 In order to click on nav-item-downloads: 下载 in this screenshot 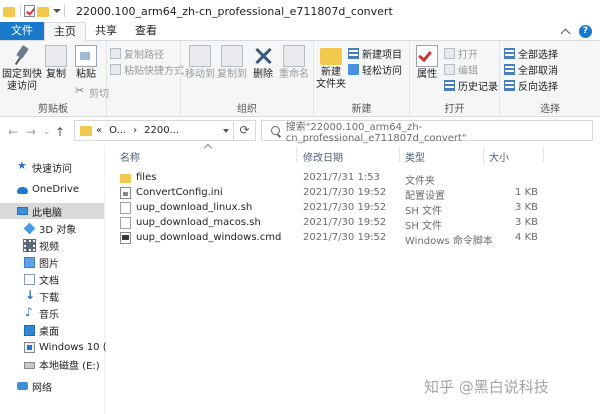, I will do `click(52, 296)`.